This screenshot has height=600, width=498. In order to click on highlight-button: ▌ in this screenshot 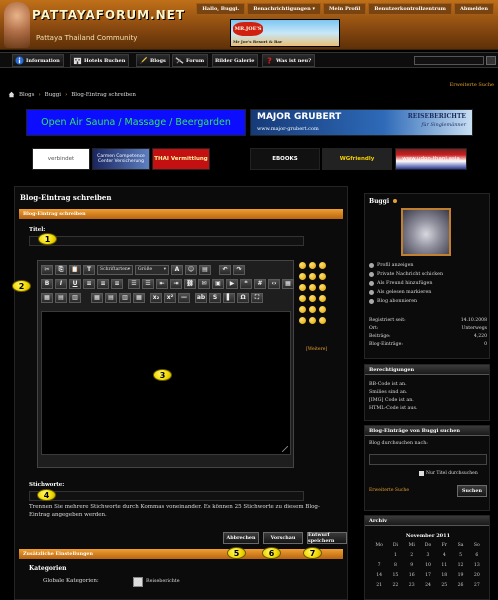, I will do `click(229, 297)`.